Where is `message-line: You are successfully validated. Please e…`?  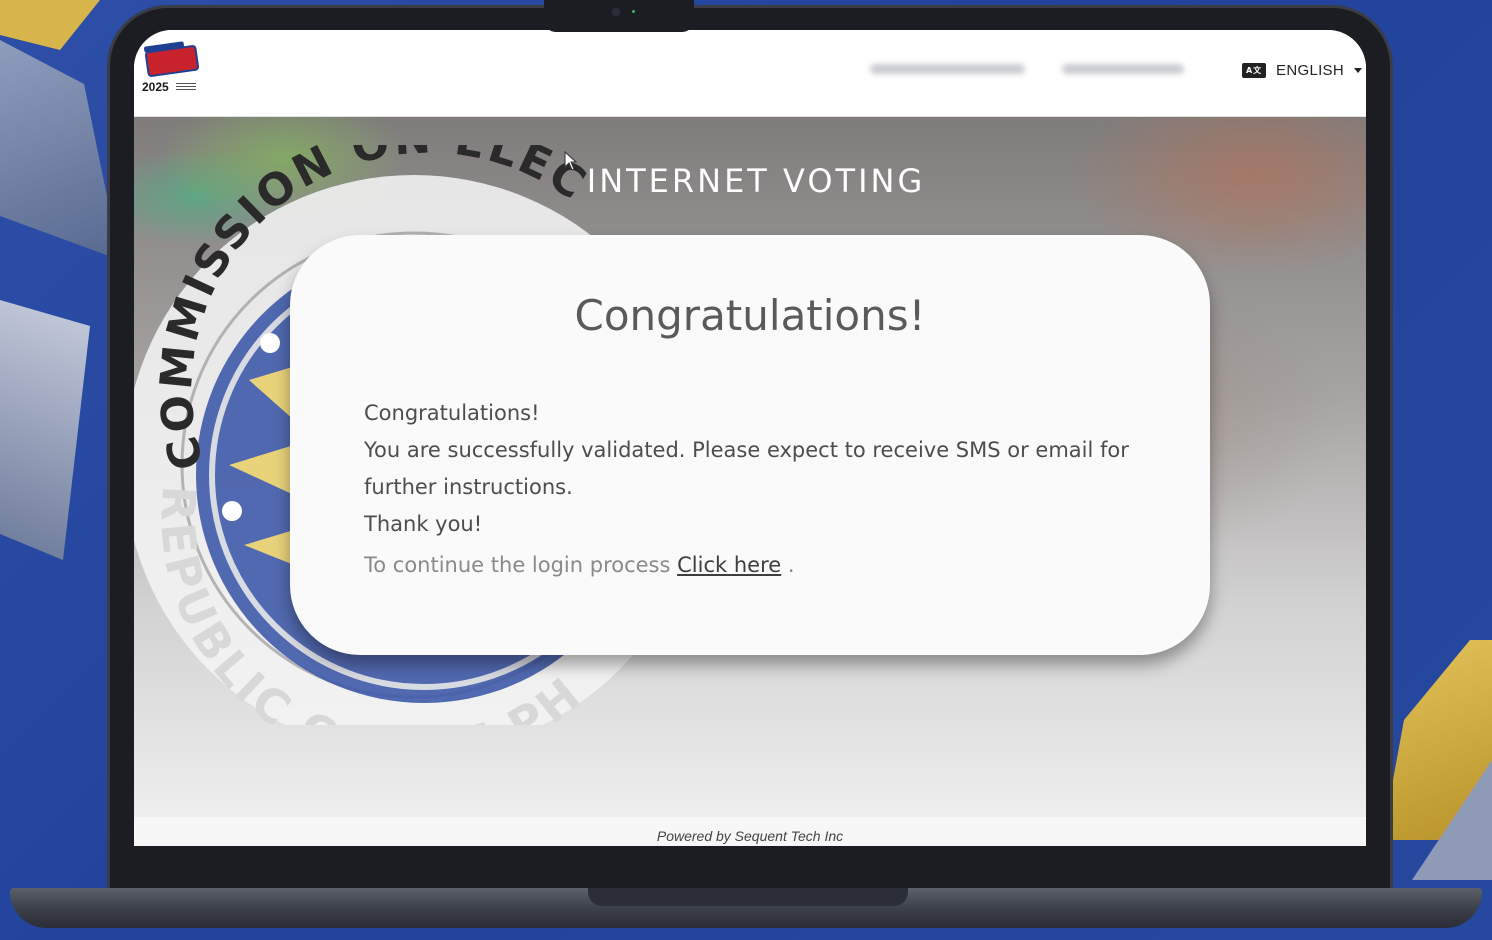 message-line: You are successfully validated. Please e… is located at coordinates (746, 468).